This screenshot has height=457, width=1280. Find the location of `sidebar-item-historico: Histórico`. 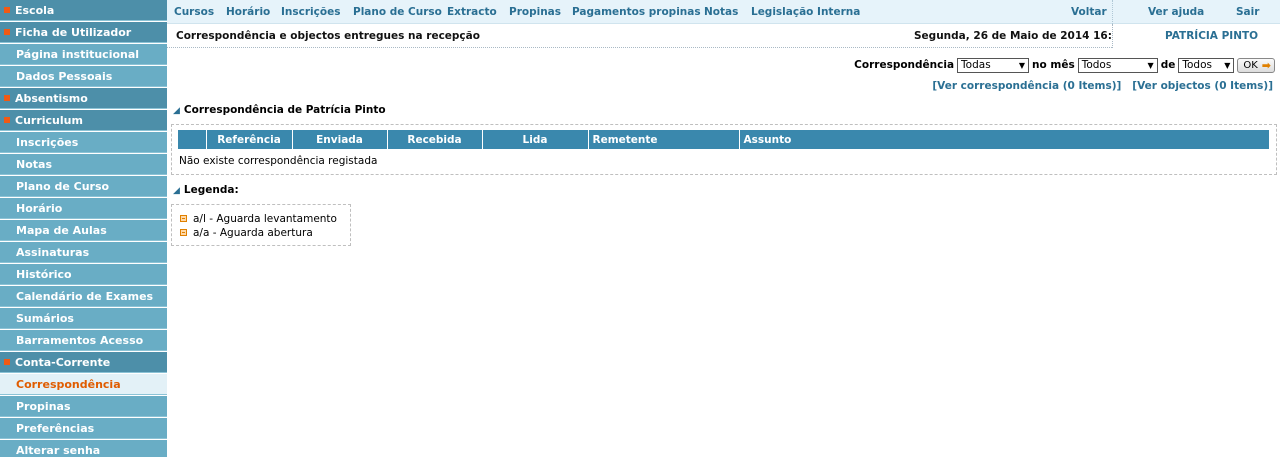

sidebar-item-historico: Histórico is located at coordinates (83, 274).